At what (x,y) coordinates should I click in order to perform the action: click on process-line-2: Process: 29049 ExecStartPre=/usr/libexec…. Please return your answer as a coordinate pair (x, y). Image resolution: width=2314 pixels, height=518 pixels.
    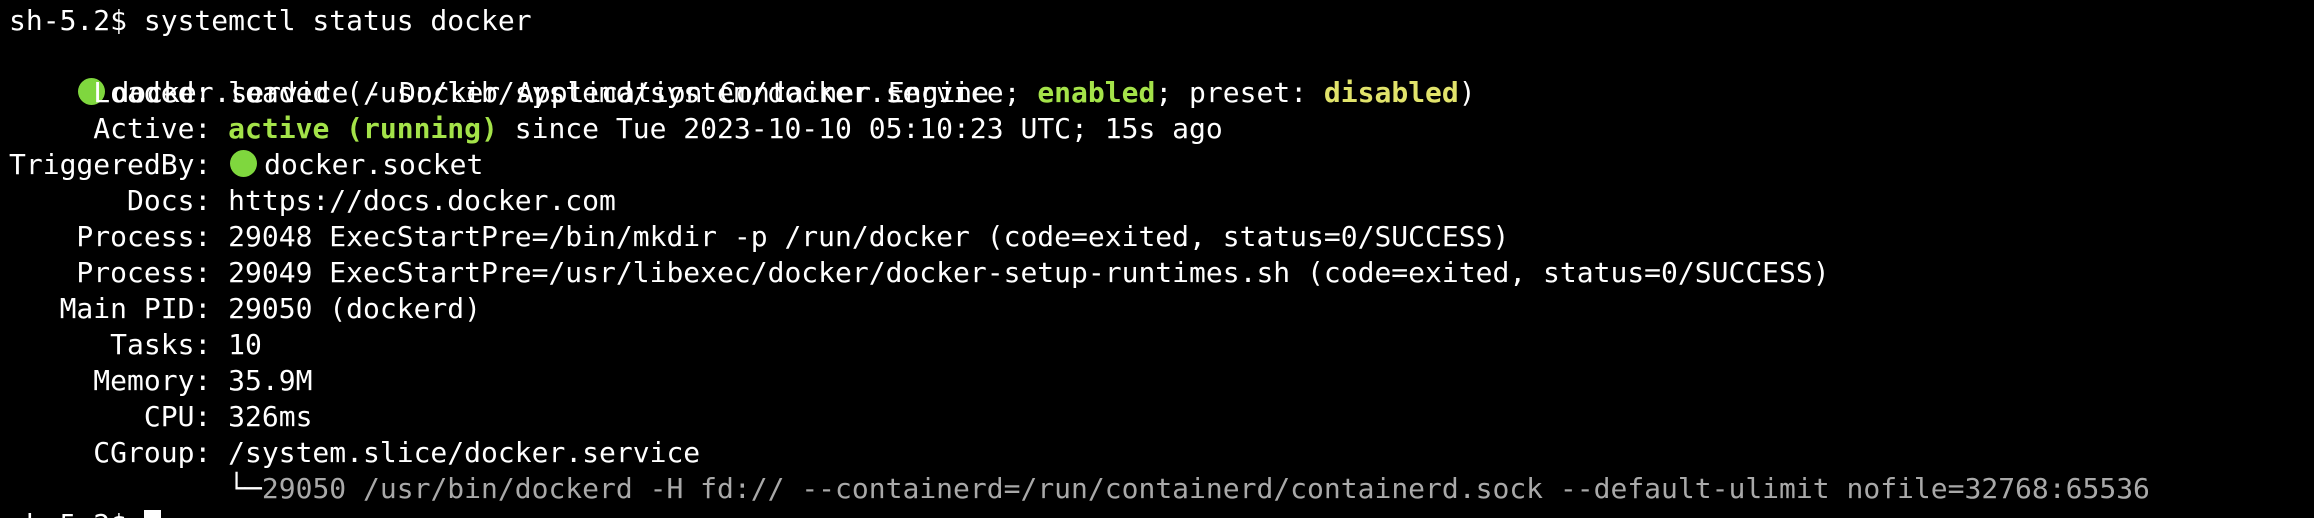
    Looking at the image, I should click on (919, 272).